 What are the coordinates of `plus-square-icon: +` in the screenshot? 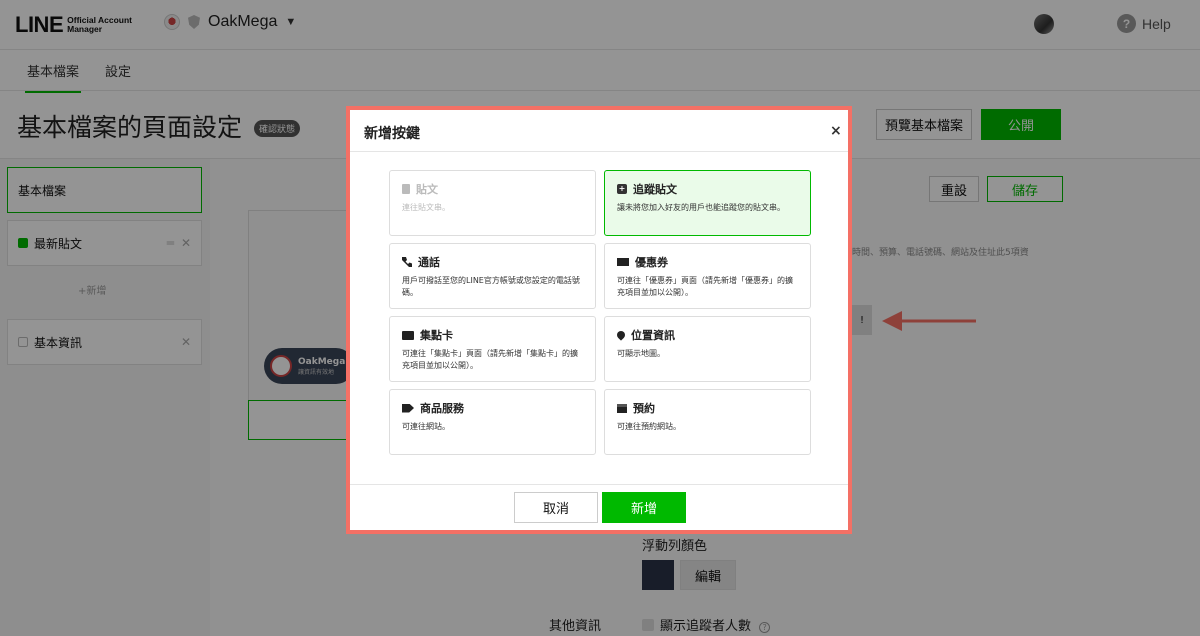 It's located at (622, 189).